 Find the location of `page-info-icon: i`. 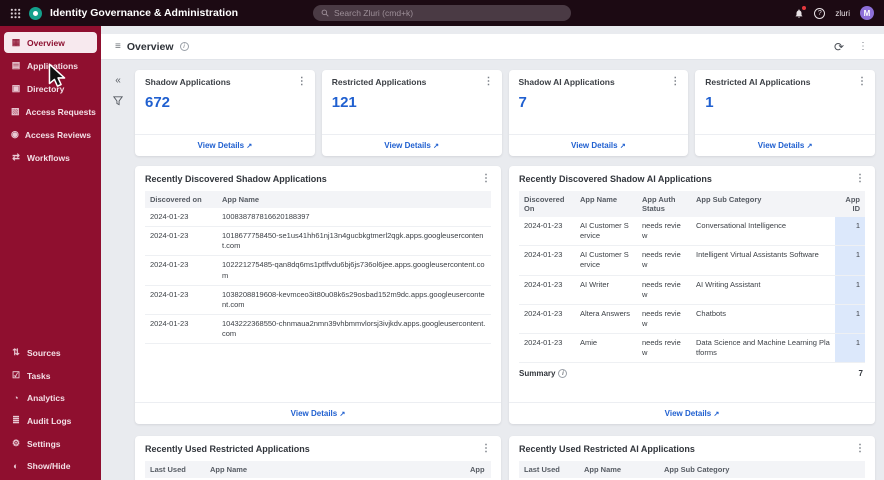

page-info-icon: i is located at coordinates (184, 46).